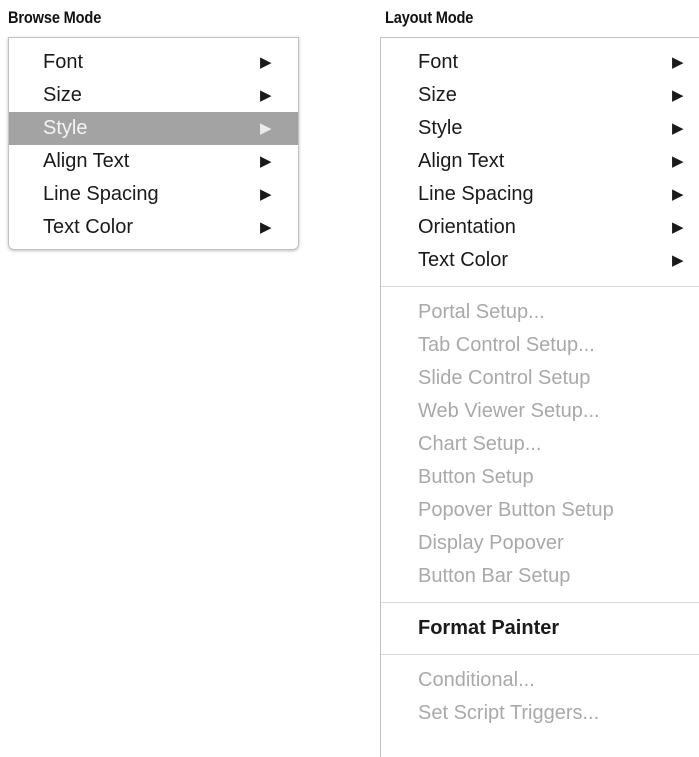 This screenshot has width=699, height=757. Describe the element at coordinates (476, 477) in the screenshot. I see `menu-item-button-setup: Button Setup` at that location.